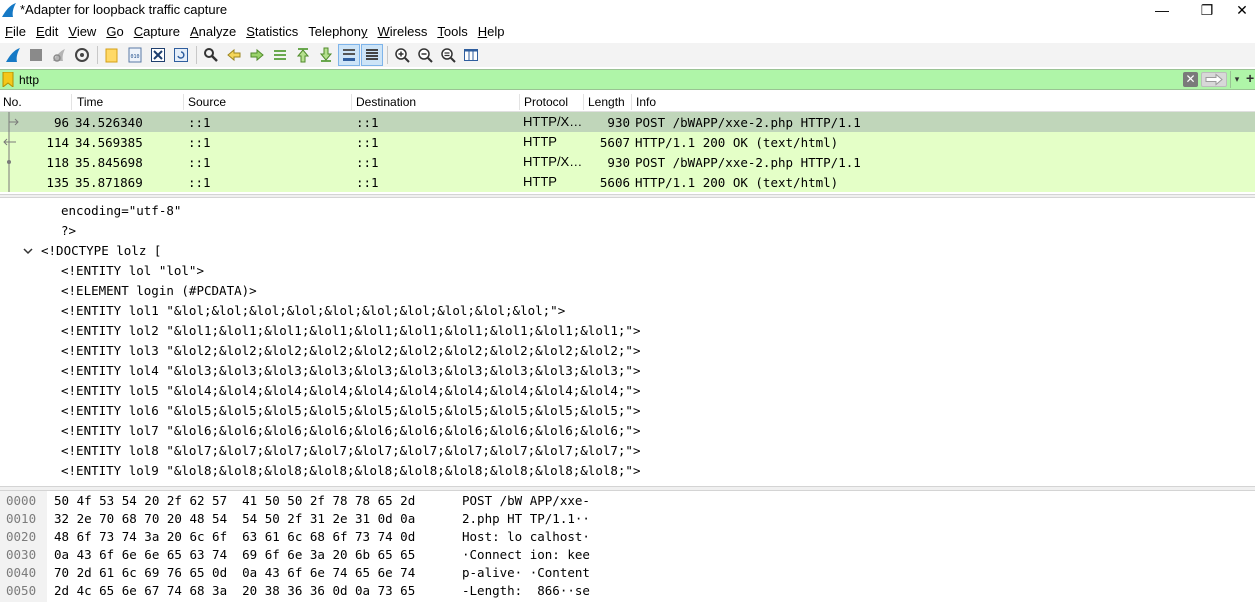 This screenshot has height=602, width=1255. Describe the element at coordinates (599, 79) in the screenshot. I see `display-filter-input` at that location.